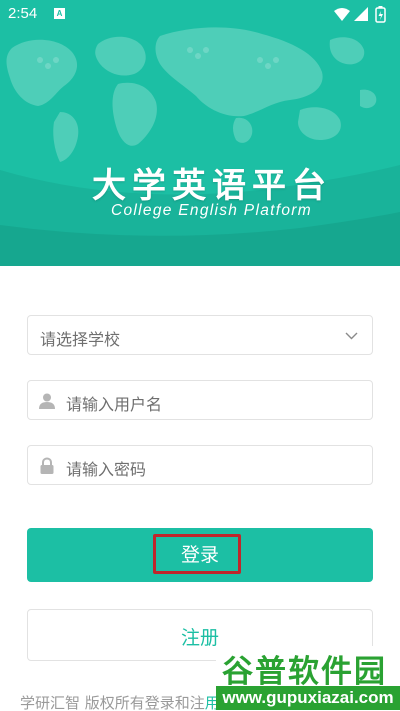 Image resolution: width=400 pixels, height=711 pixels. What do you see at coordinates (47, 401) in the screenshot?
I see `user-icon` at bounding box center [47, 401].